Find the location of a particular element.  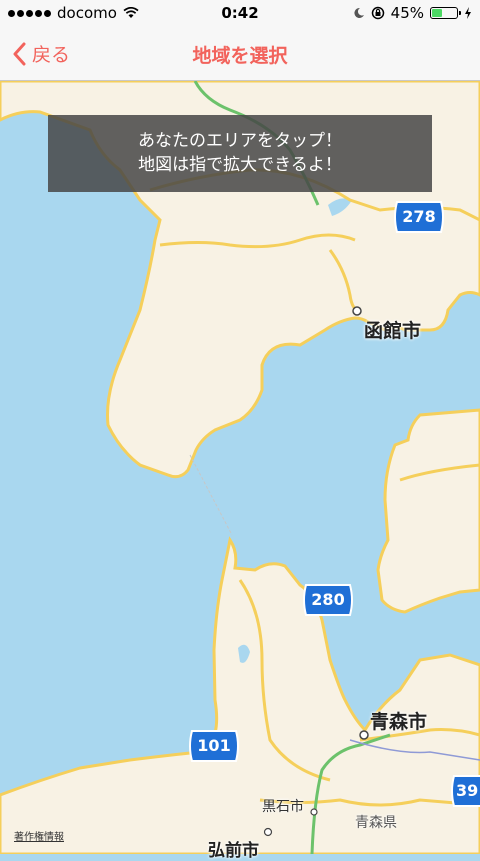

status-bar: docomo 0:42 45% is located at coordinates (240, 13).